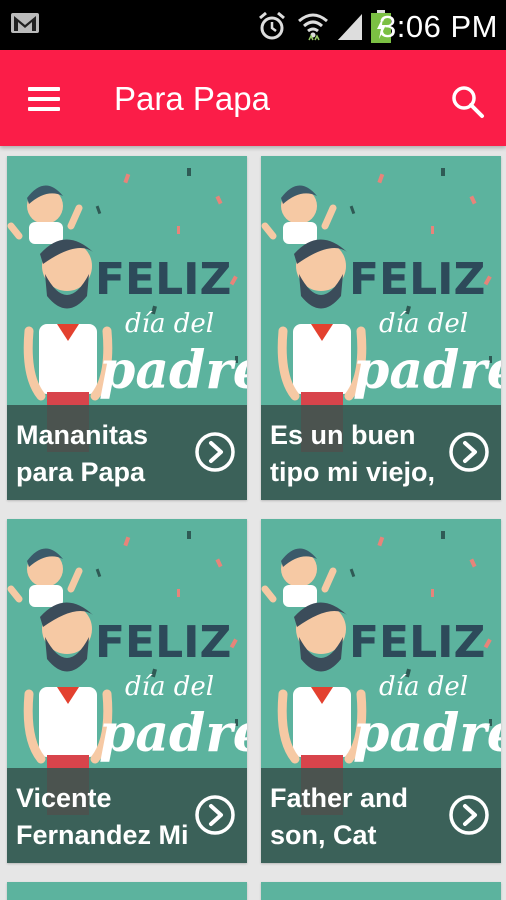 The image size is (506, 900). I want to click on card-caption: Father and son, Cat, so click(381, 815).